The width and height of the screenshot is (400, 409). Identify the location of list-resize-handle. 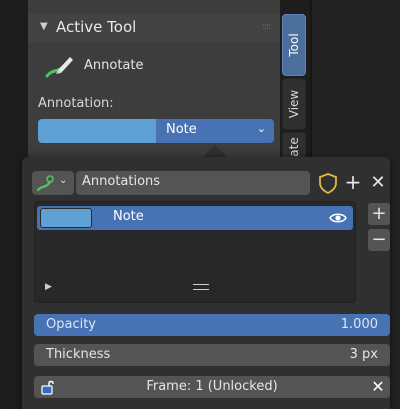
(201, 287).